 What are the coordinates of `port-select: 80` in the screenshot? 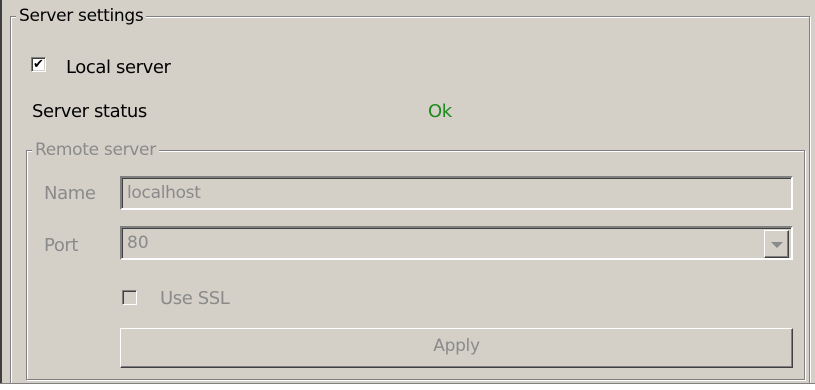 It's located at (456, 243).